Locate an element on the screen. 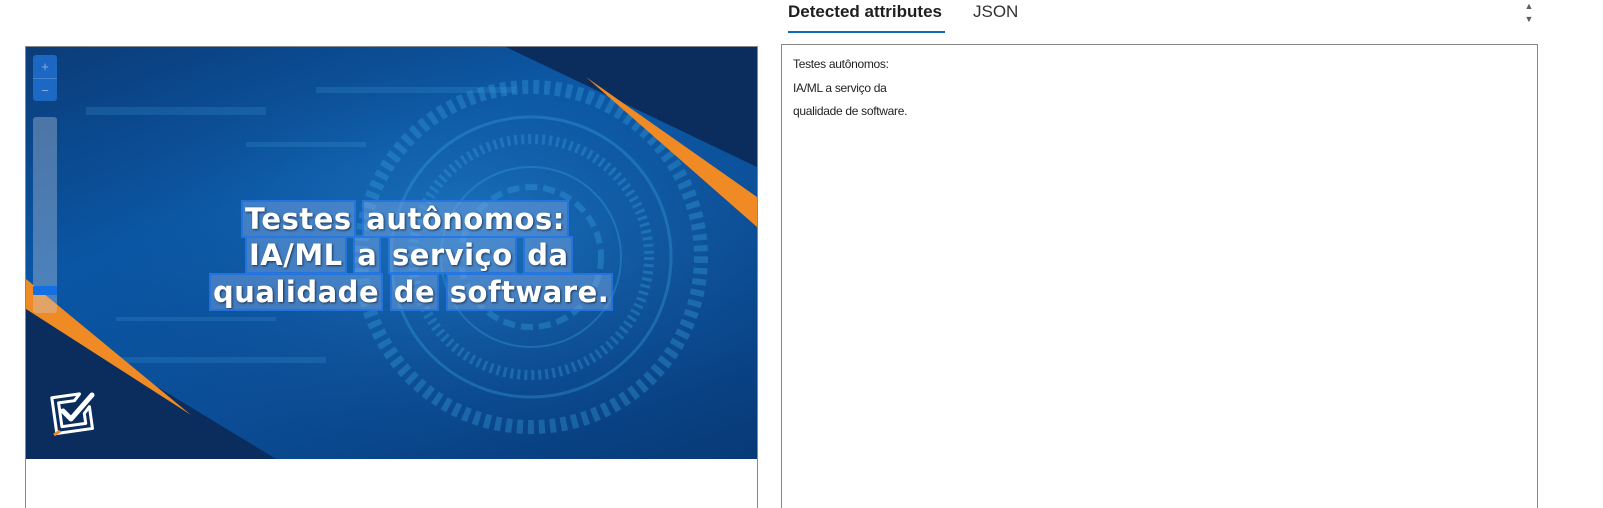 The image size is (1603, 508). ocr-word: Testes is located at coordinates (298, 219).